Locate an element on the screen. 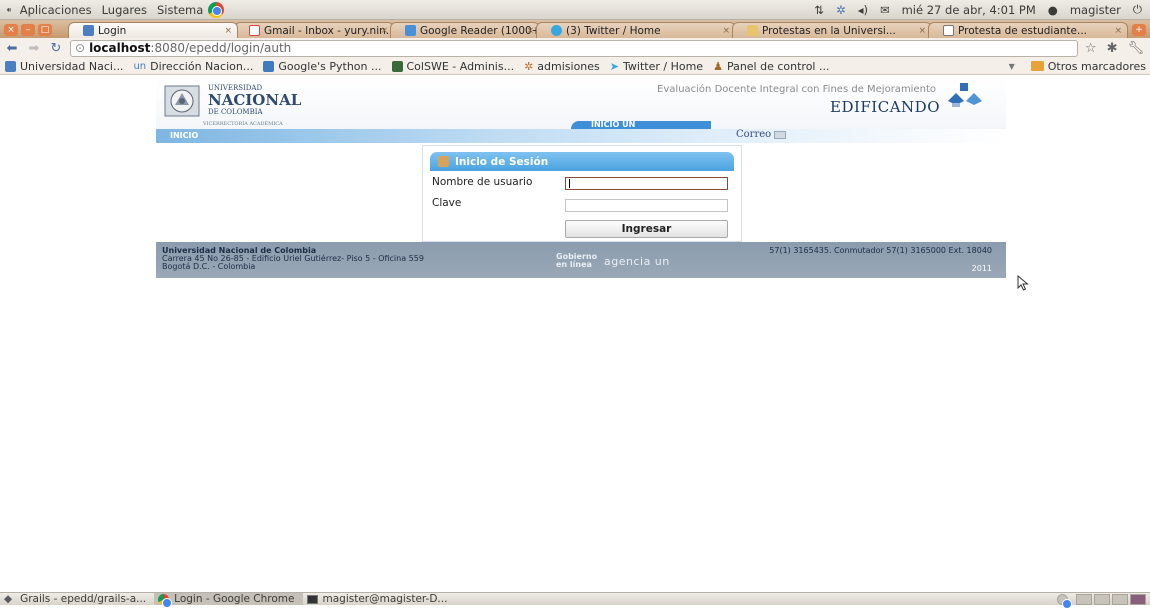  tab-twitter: (3) Twitter / Home × is located at coordinates (636, 30).